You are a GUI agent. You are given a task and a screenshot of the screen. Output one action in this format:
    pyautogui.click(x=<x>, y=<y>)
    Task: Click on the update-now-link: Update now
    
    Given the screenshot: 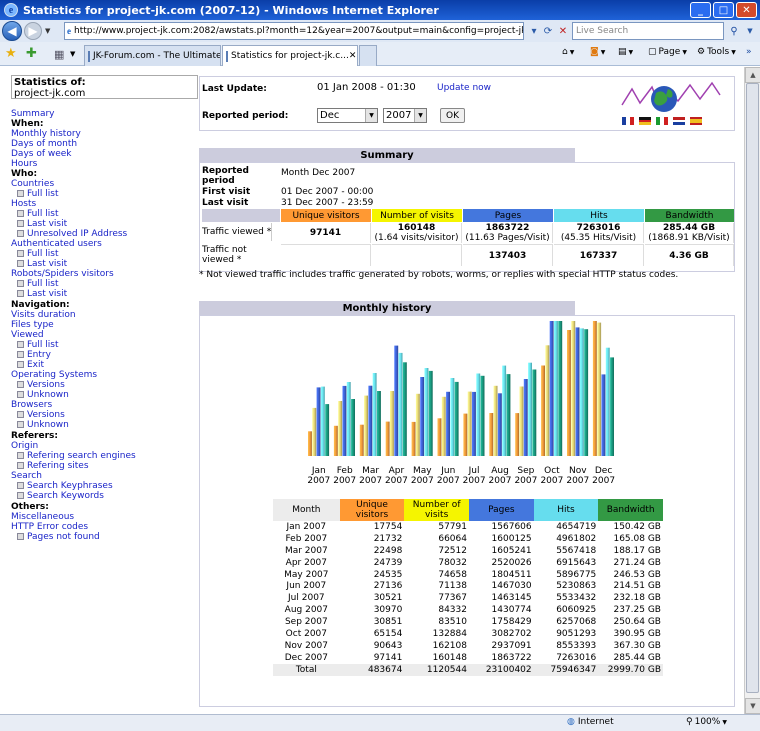 What is the action you would take?
    pyautogui.click(x=464, y=88)
    